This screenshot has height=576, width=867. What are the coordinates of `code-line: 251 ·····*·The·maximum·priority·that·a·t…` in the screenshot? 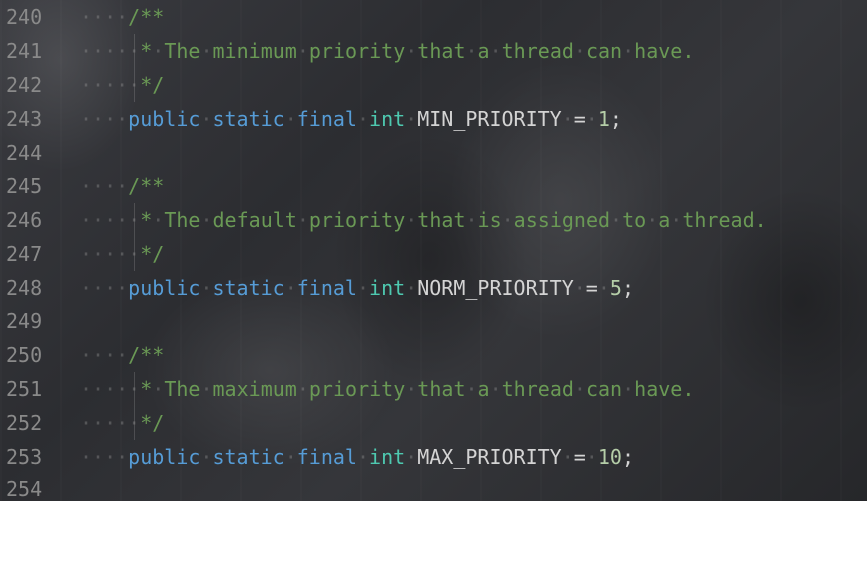 It's located at (433, 389).